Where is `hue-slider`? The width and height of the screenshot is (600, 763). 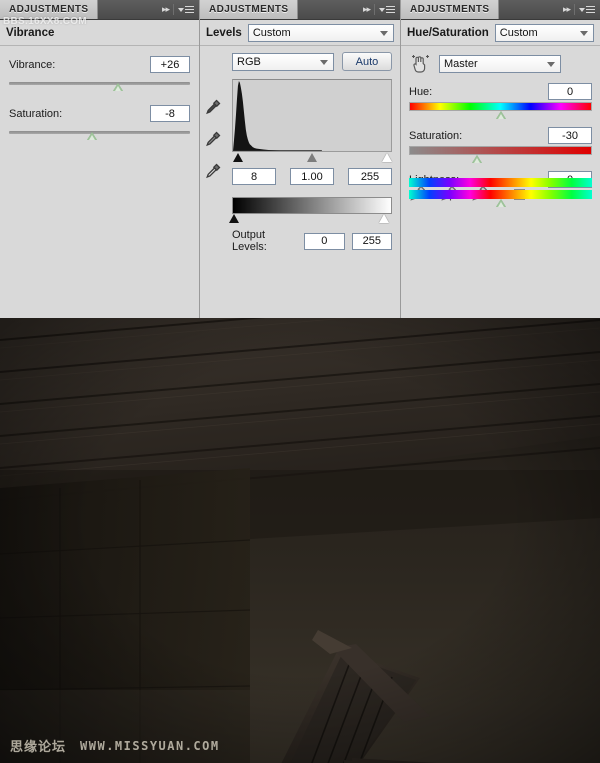 hue-slider is located at coordinates (500, 116).